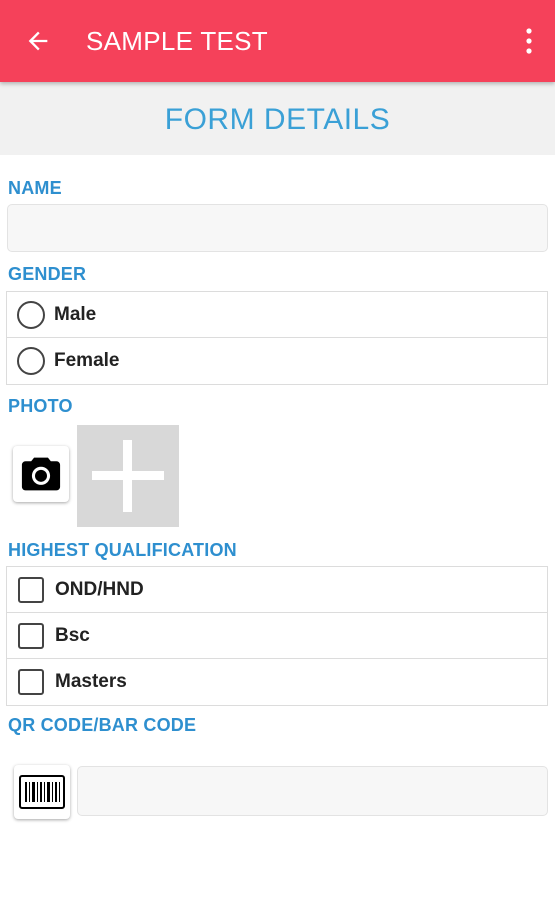 The image size is (555, 900). What do you see at coordinates (72, 635) in the screenshot?
I see `qualification-option-label: Bsc` at bounding box center [72, 635].